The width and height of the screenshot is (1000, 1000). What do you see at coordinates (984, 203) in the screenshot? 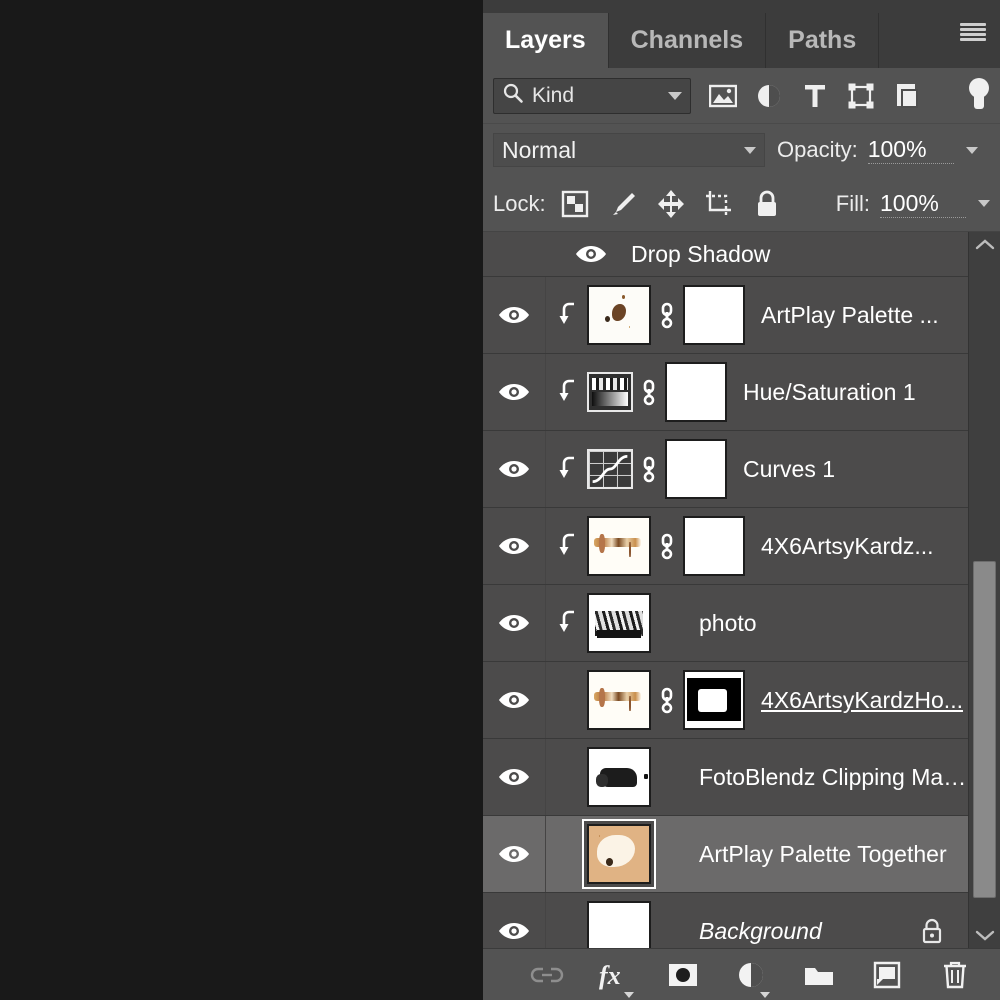
I see `fill-chevron-down-icon` at bounding box center [984, 203].